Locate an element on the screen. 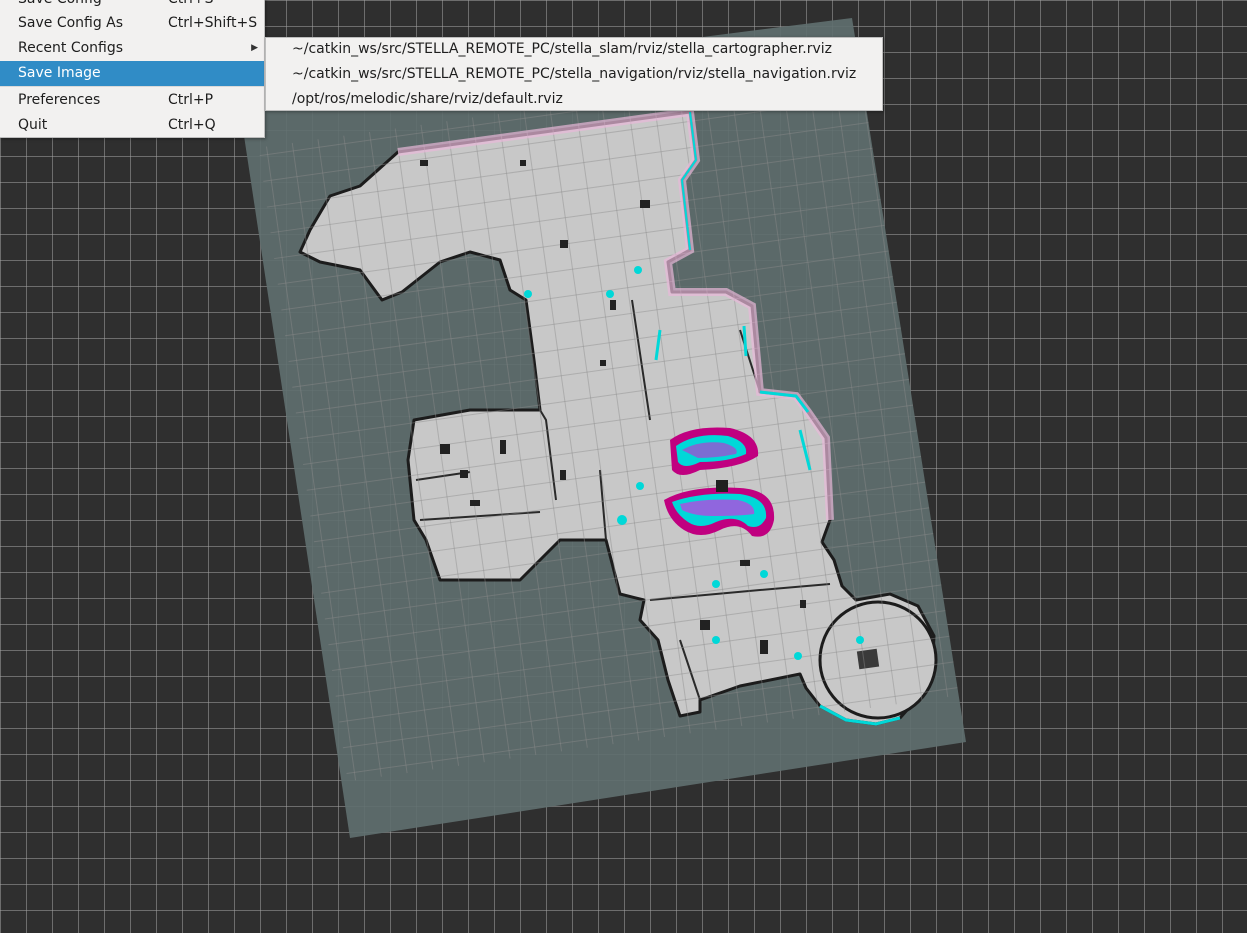  menu-item-label: Recent Configs is located at coordinates (71, 48).